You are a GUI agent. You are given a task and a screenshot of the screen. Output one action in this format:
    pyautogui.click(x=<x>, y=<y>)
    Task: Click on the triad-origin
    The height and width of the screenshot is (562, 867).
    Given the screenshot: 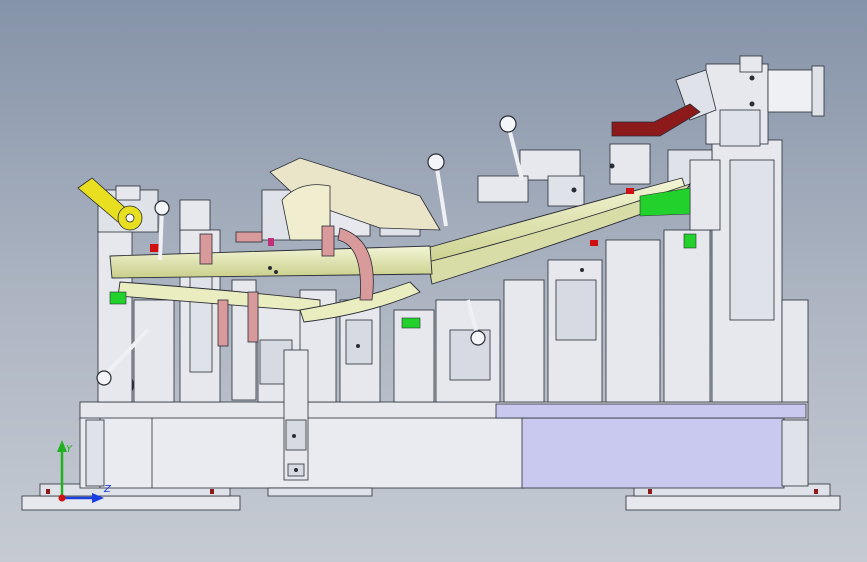 What is the action you would take?
    pyautogui.click(x=62, y=498)
    